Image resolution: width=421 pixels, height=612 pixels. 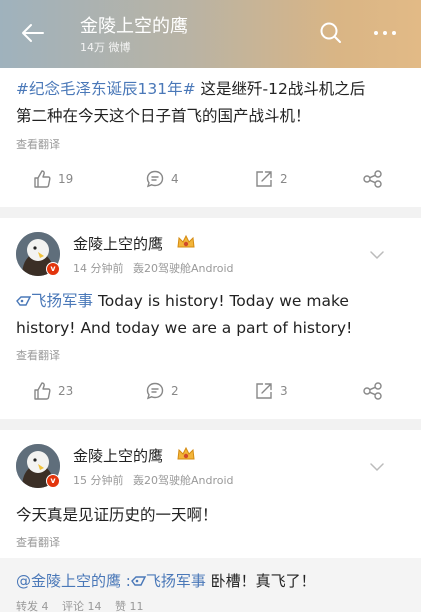 I want to click on quoted-repost-body: 卧槽！真飞了！, so click(x=260, y=581).